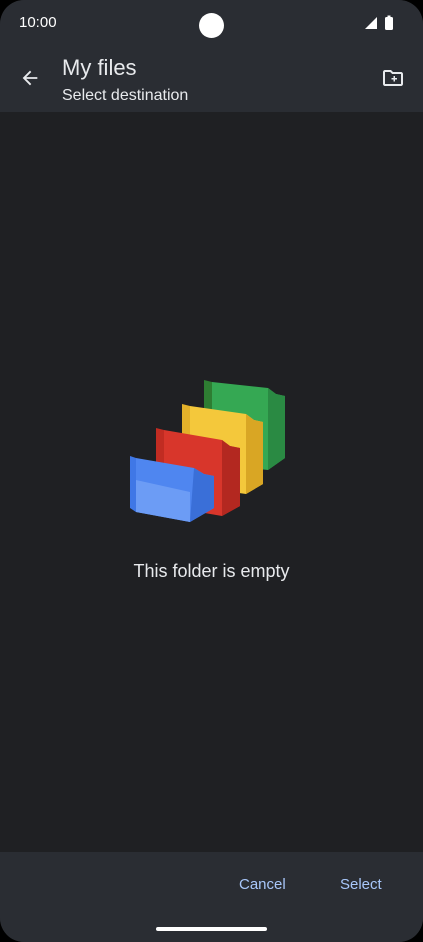  What do you see at coordinates (379, 22) in the screenshot?
I see `status-icons` at bounding box center [379, 22].